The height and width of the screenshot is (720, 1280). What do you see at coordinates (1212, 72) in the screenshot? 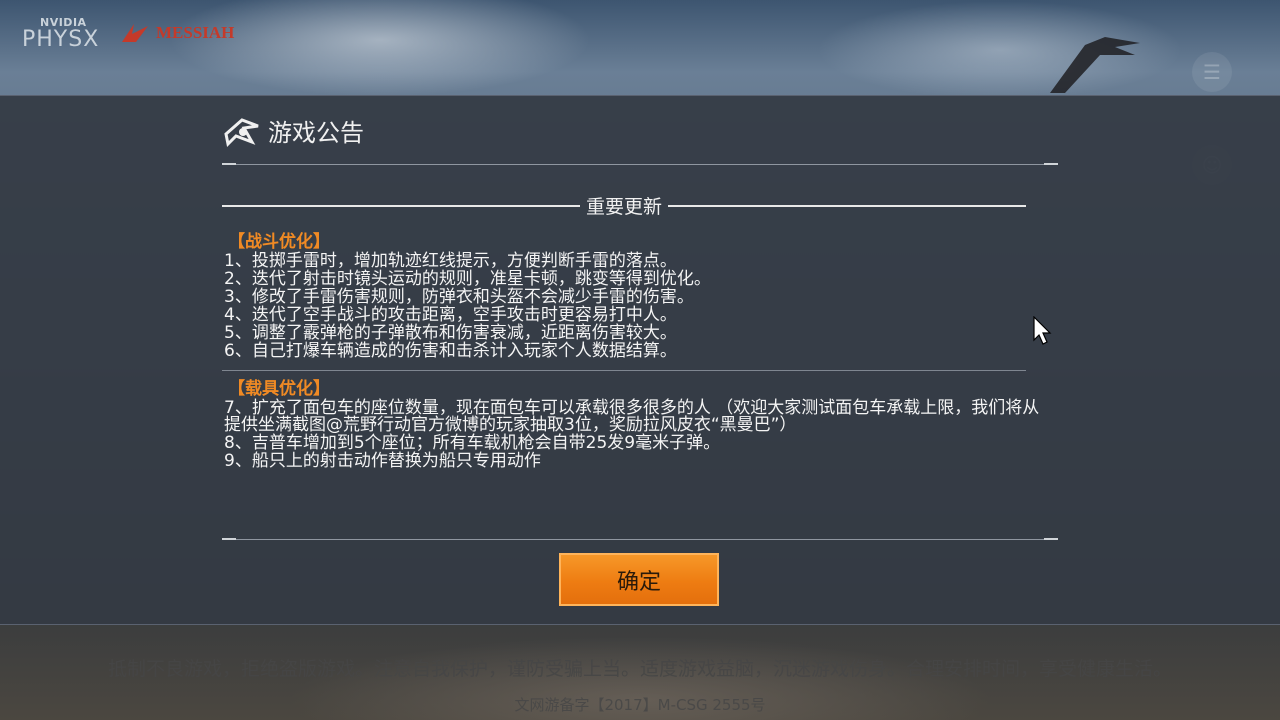
I see `document-icon: ☰` at bounding box center [1212, 72].